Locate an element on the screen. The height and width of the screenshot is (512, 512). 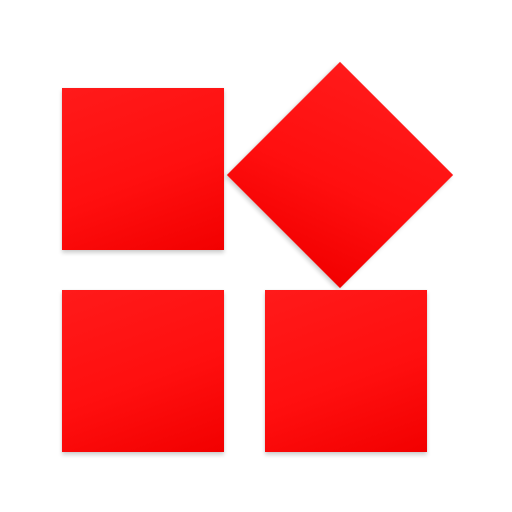
tile-bottom-right is located at coordinates (346, 371).